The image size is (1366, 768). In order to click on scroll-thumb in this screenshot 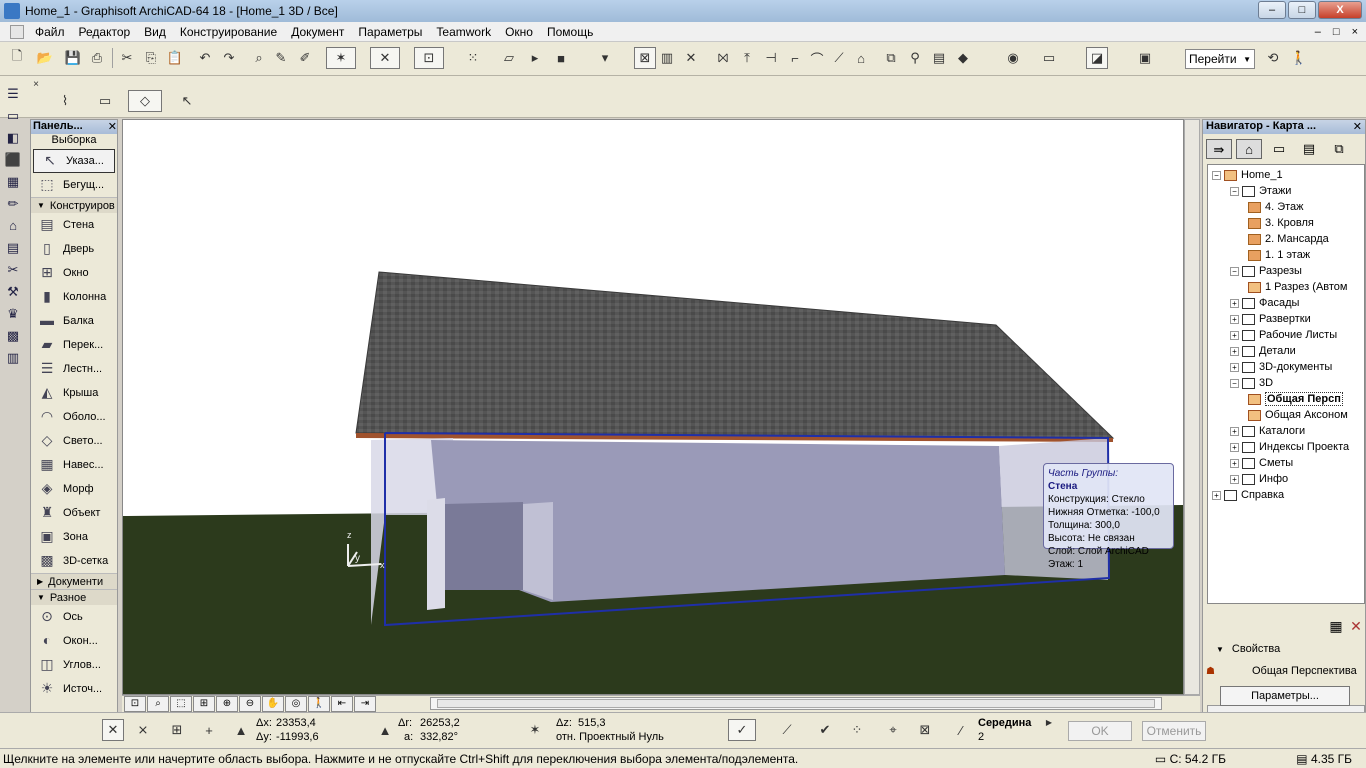, I will do `click(796, 703)`.